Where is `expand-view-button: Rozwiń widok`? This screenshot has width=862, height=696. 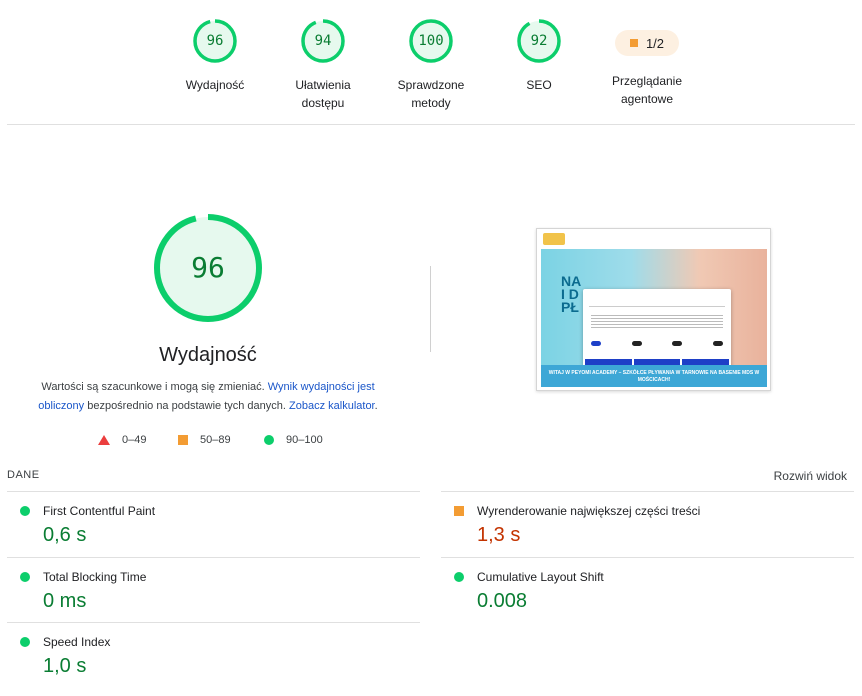 expand-view-button: Rozwiń widok is located at coordinates (810, 476).